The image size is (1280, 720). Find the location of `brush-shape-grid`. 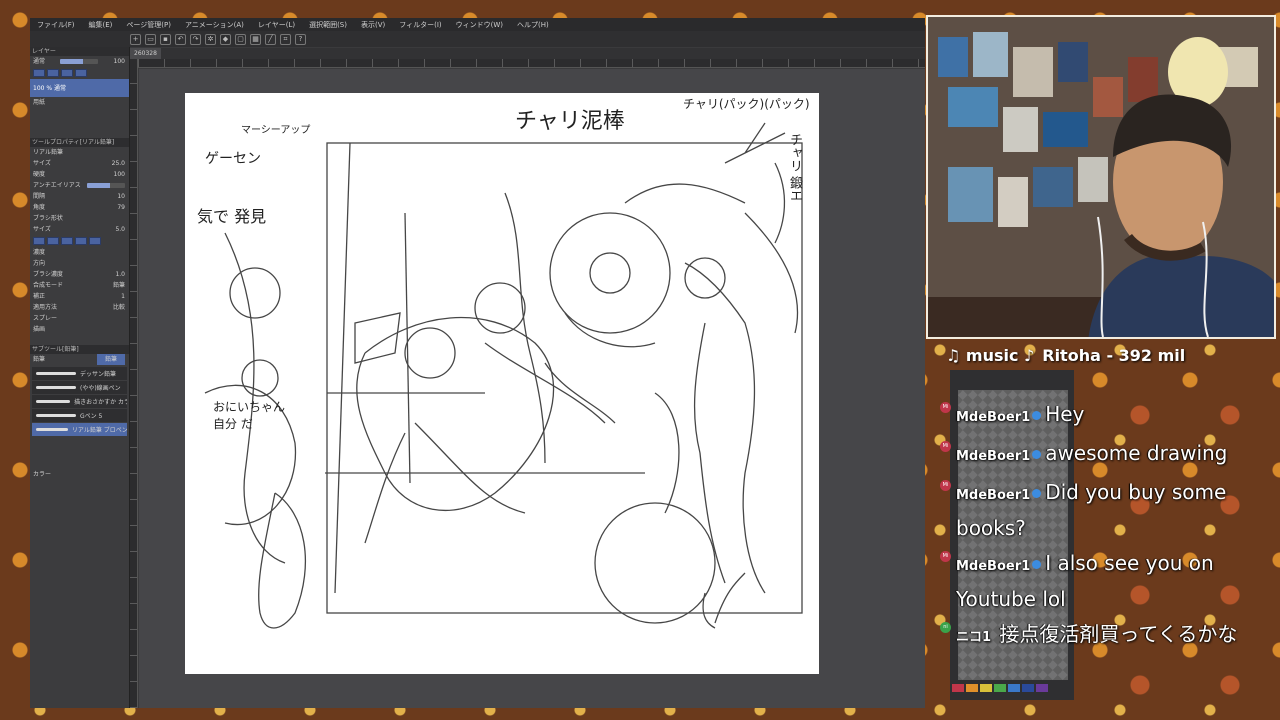

brush-shape-grid is located at coordinates (79, 241).